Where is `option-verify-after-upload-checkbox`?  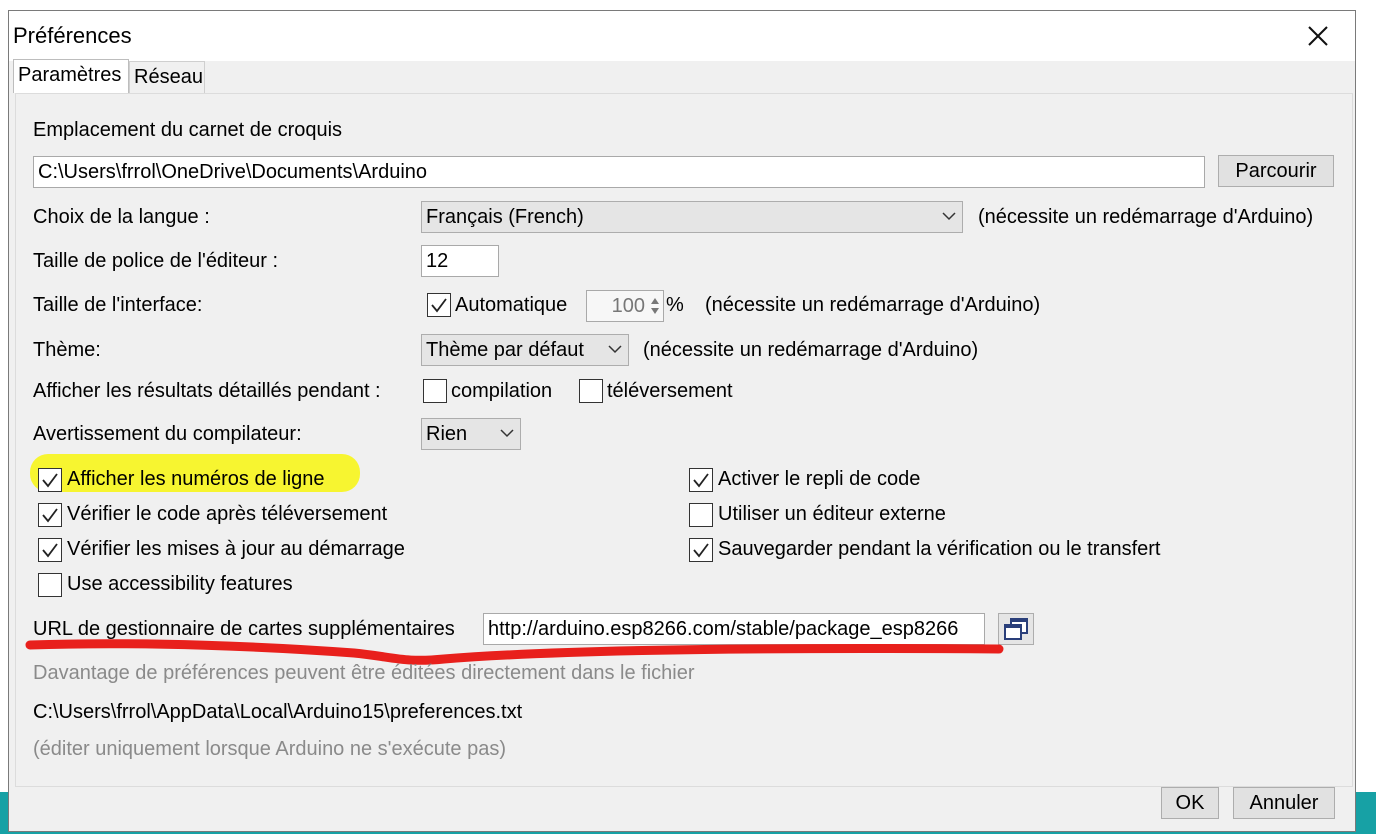 option-verify-after-upload-checkbox is located at coordinates (50, 515).